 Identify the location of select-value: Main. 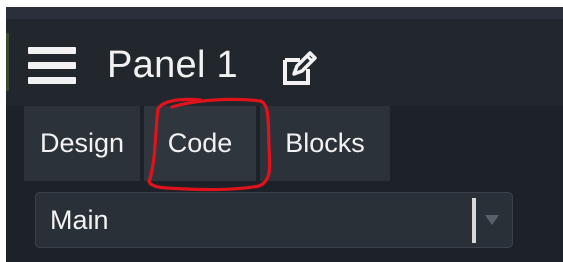
(79, 220).